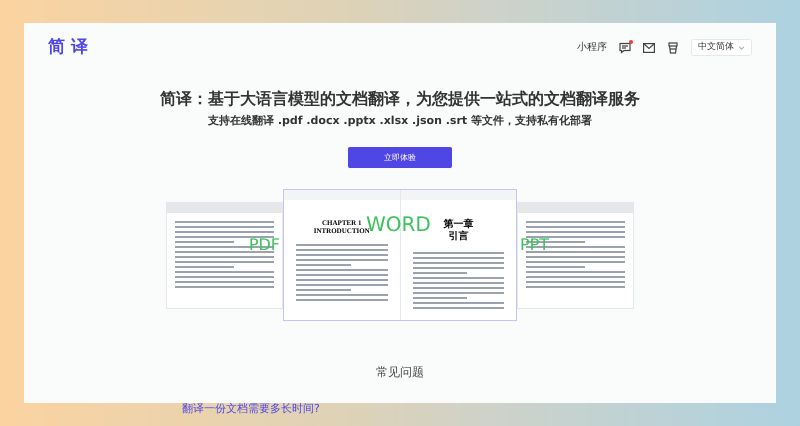 The height and width of the screenshot is (426, 800). Describe the element at coordinates (68, 47) in the screenshot. I see `logo: 简 译` at that location.